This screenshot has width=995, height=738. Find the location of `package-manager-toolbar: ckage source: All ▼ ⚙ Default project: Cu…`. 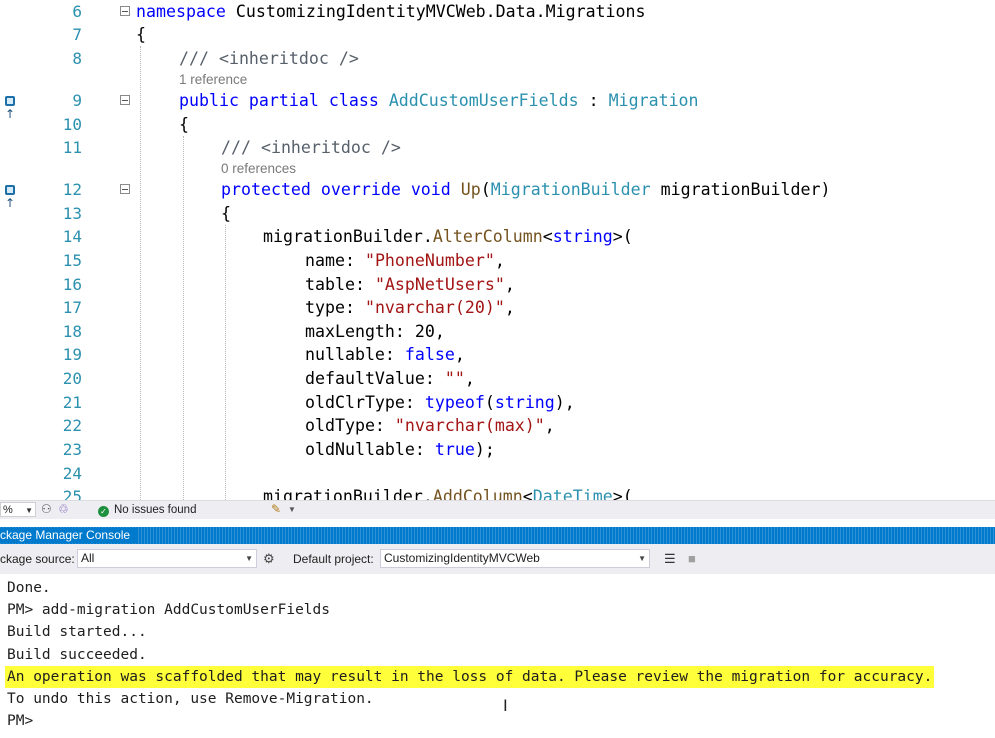

package-manager-toolbar: ckage source: All ▼ ⚙ Default project: Cu… is located at coordinates (497, 559).